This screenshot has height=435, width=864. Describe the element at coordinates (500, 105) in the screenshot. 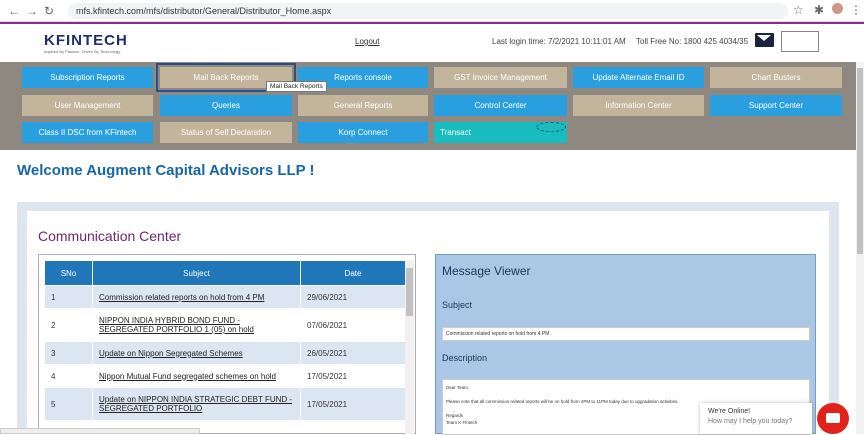

I see `menu-control-center: Control Center` at that location.